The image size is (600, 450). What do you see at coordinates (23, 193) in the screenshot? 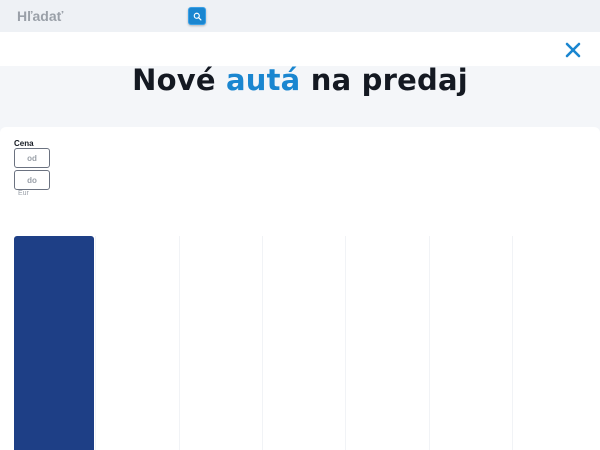
I see `price-currency: Eur` at bounding box center [23, 193].